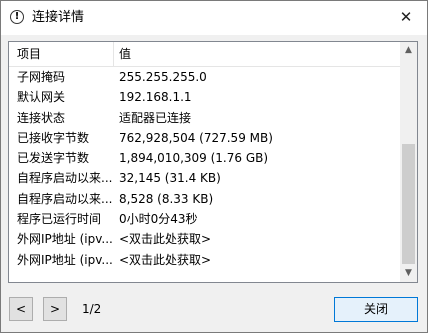 The width and height of the screenshot is (429, 334). What do you see at coordinates (408, 50) in the screenshot?
I see `scroll-up-icon: ▲` at bounding box center [408, 50].